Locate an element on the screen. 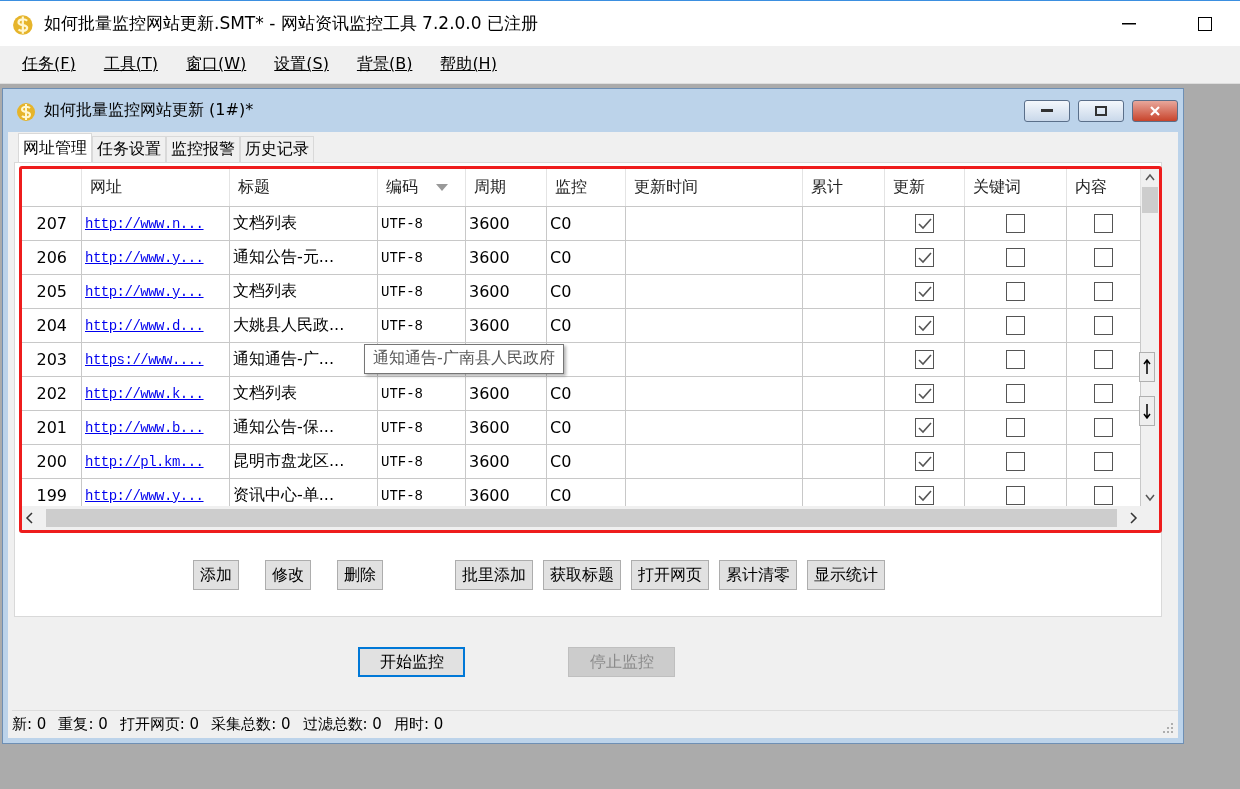 The image size is (1240, 789). action-button: 打开网页 is located at coordinates (670, 575).